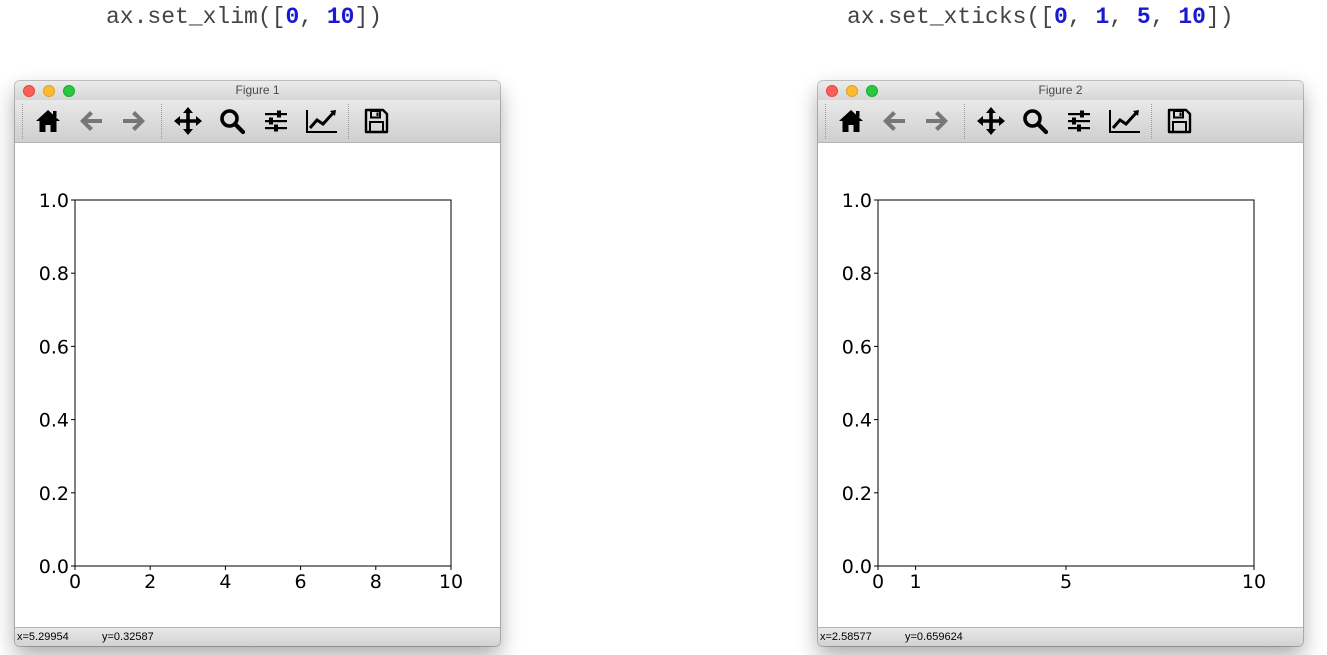 This screenshot has height=655, width=1327. I want to click on caption-set-xlim: ax.set_xlim([0, 10]), so click(244, 17).